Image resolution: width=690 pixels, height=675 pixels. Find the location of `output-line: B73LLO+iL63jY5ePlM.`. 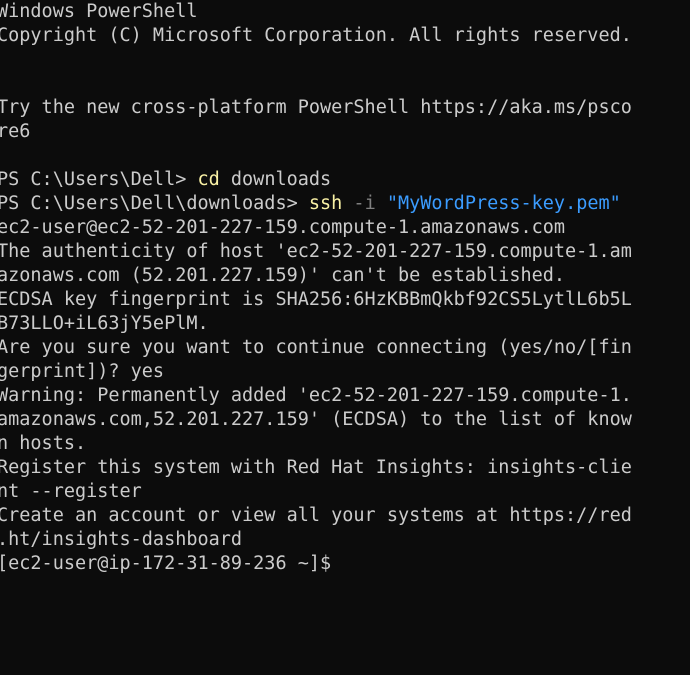

output-line: B73LLO+iL63jY5ePlM. is located at coordinates (104, 323).